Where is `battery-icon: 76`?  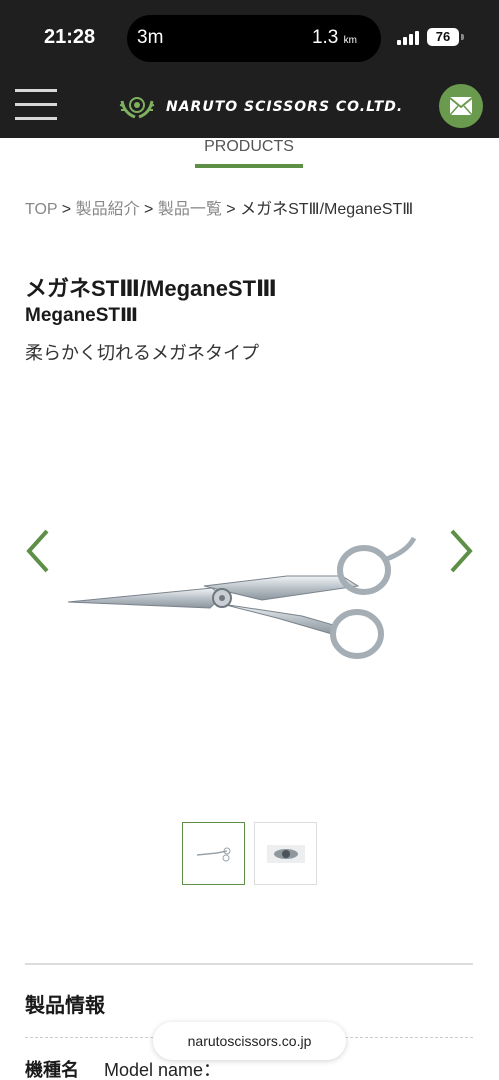 battery-icon: 76 is located at coordinates (443, 37).